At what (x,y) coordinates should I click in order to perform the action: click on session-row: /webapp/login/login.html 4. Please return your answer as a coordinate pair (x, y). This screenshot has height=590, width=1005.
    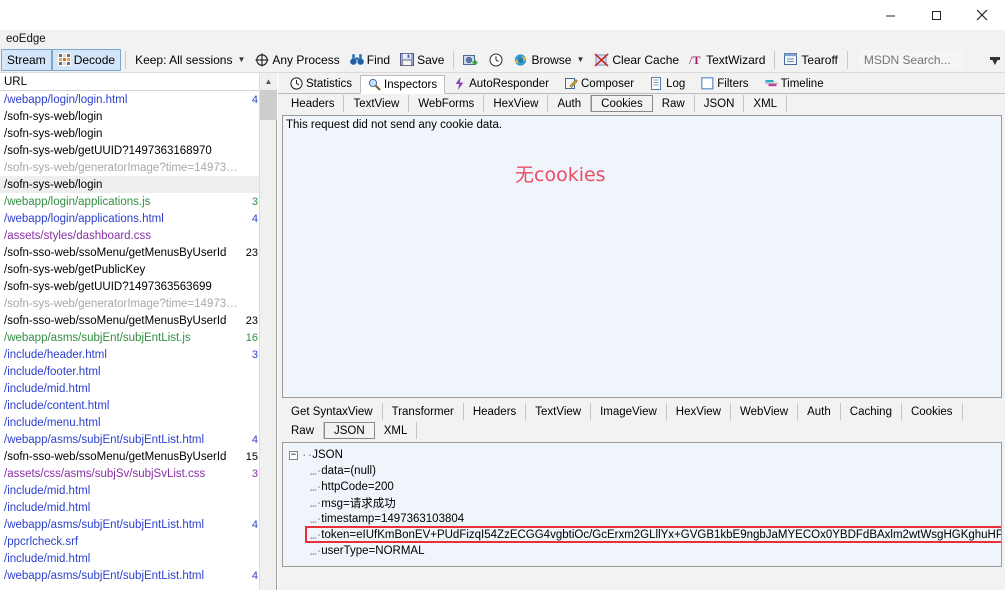
    Looking at the image, I should click on (130, 99).